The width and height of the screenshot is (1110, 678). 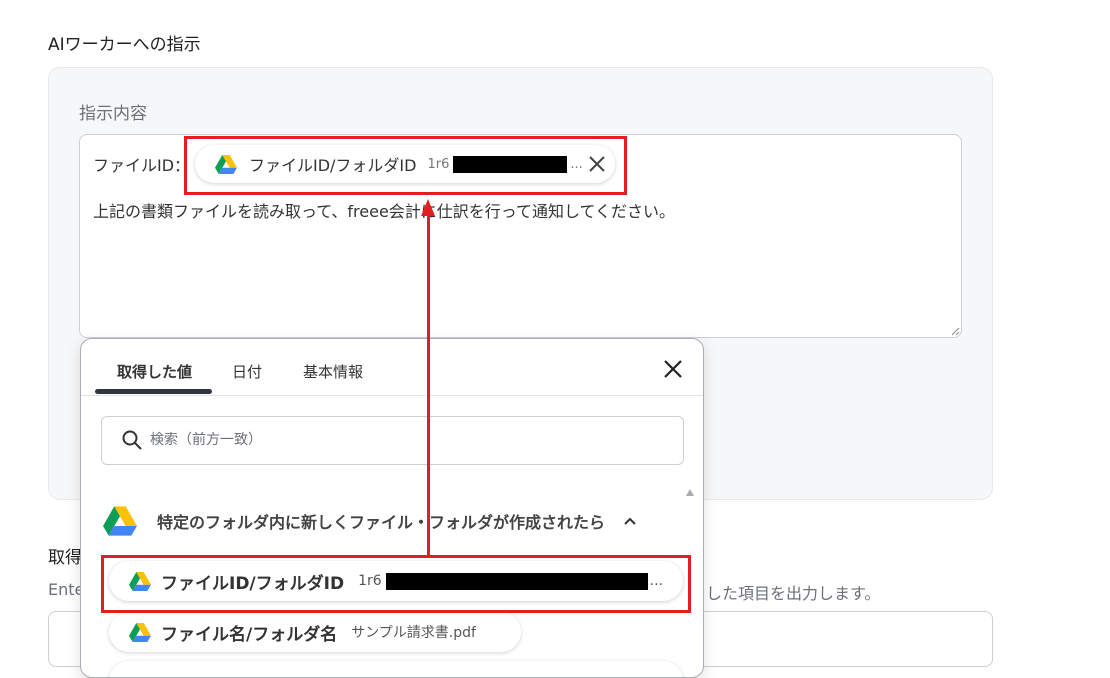 I want to click on tab-basic-info: 基本情報, so click(x=333, y=371).